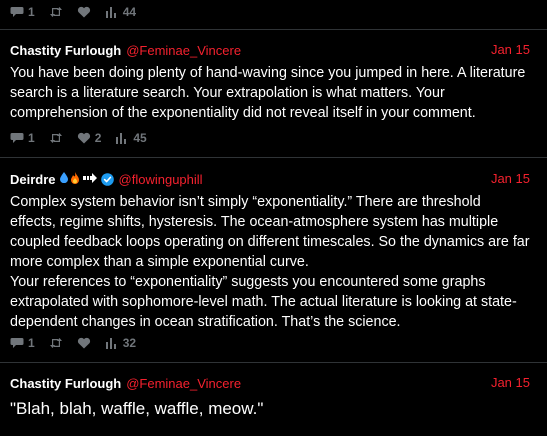 The width and height of the screenshot is (547, 436). Describe the element at coordinates (129, 12) in the screenshot. I see `views-count: 44` at that location.